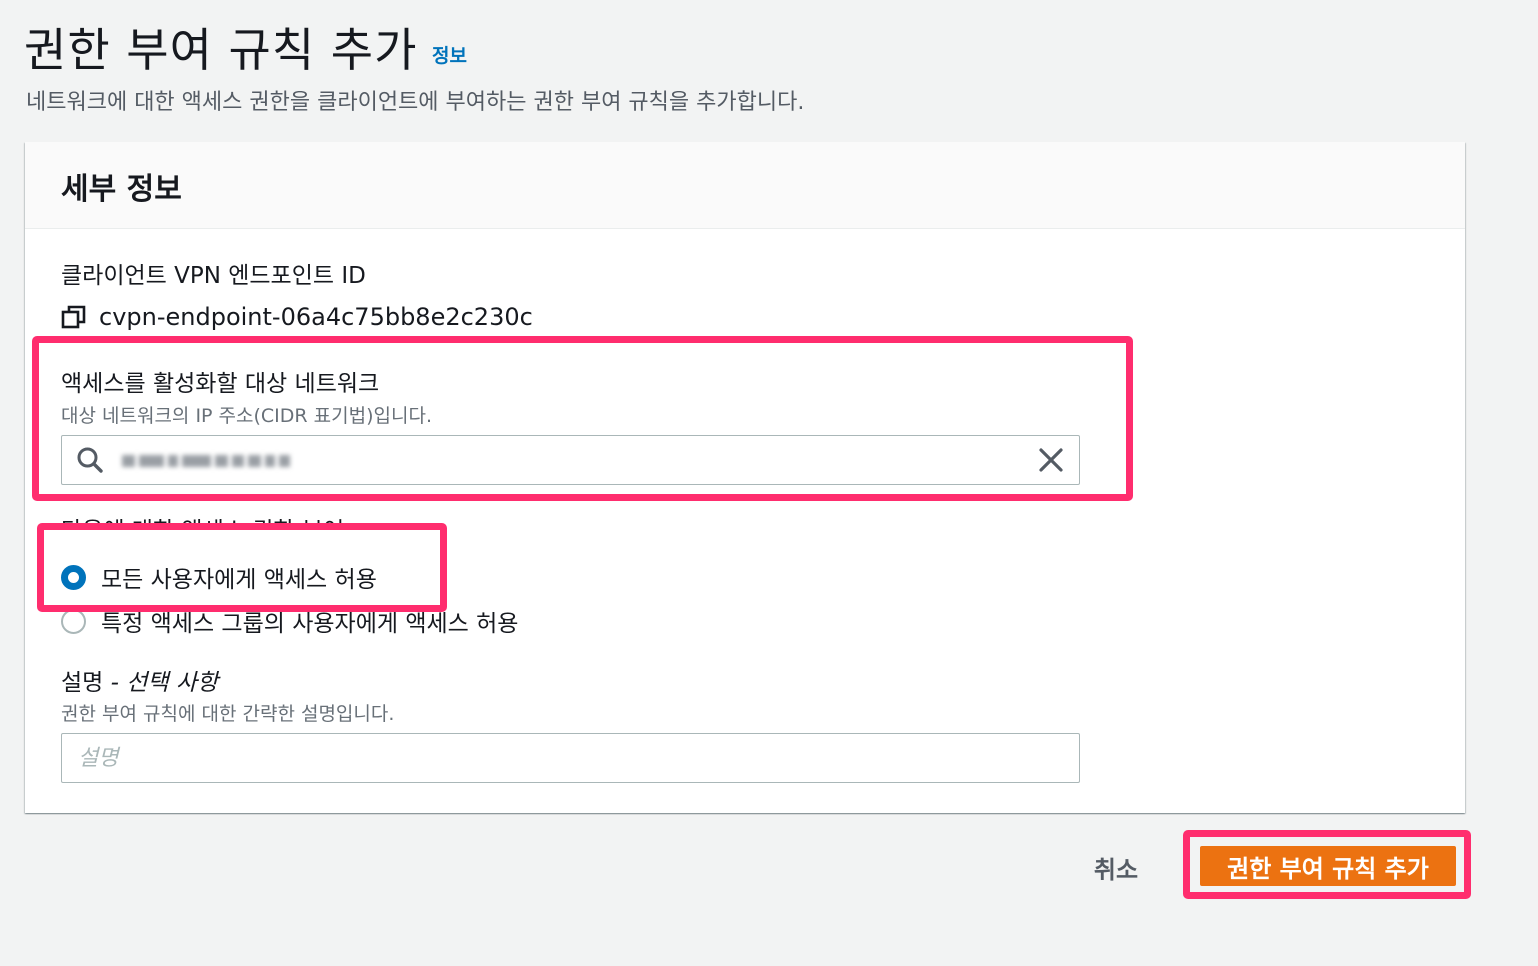 The image size is (1538, 966). What do you see at coordinates (206, 531) in the screenshot?
I see `grant-access-label: 다음에 대한 액세스 권한 부여:` at bounding box center [206, 531].